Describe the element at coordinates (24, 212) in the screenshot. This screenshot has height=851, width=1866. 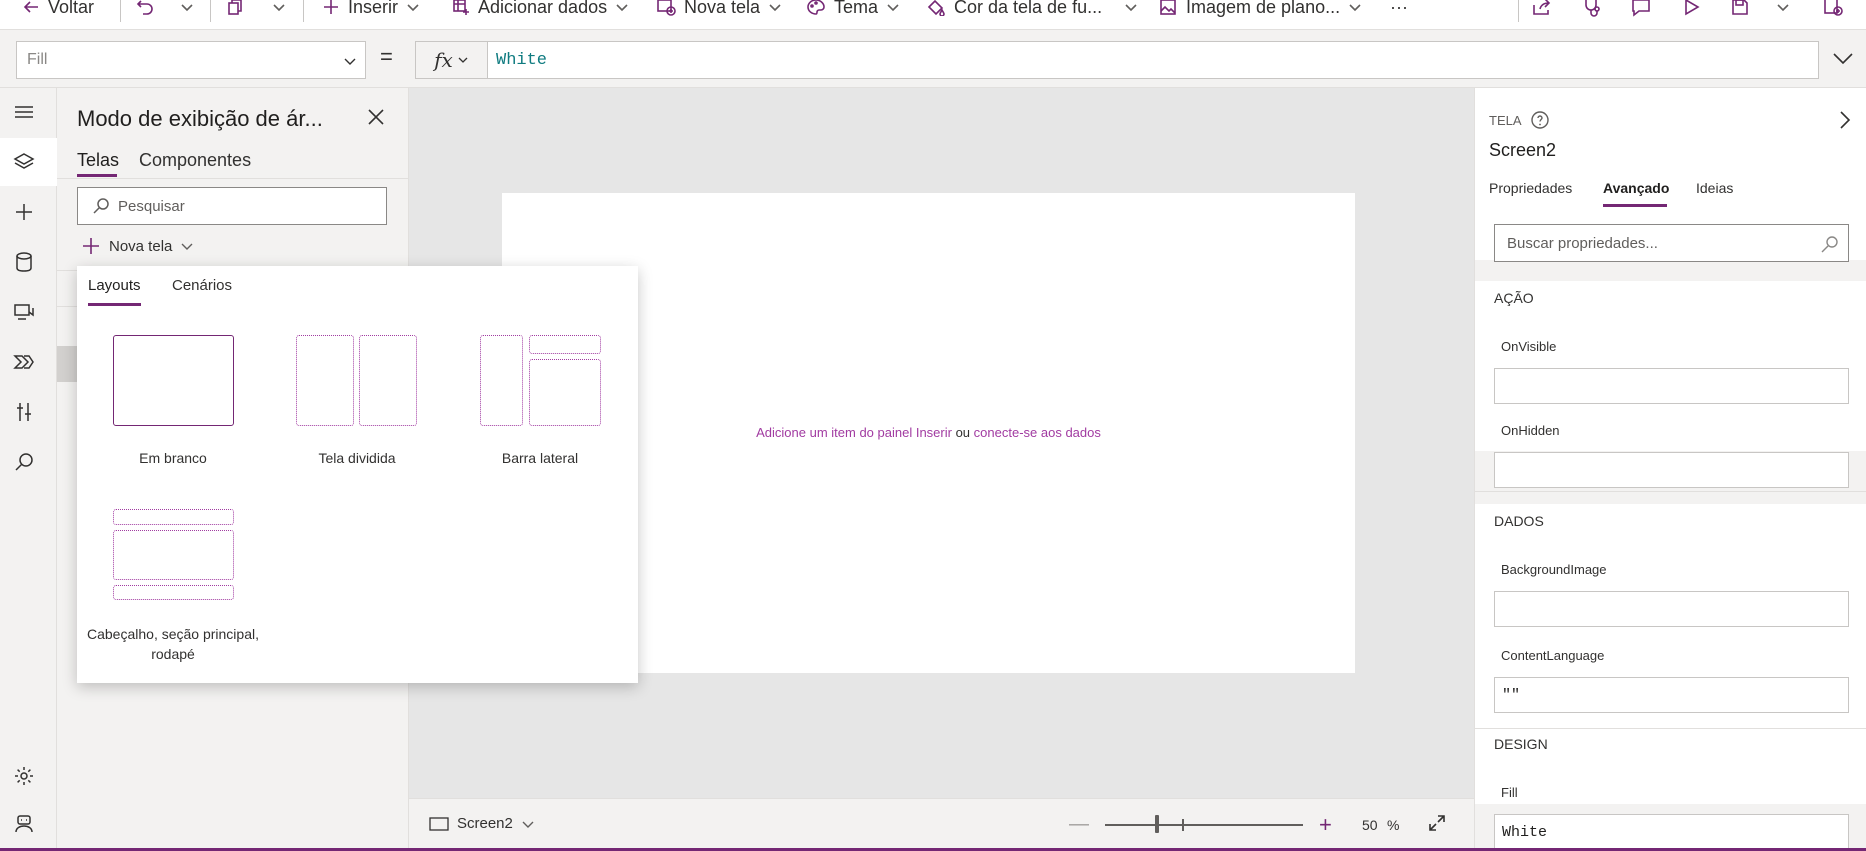
I see `plus-icon` at that location.